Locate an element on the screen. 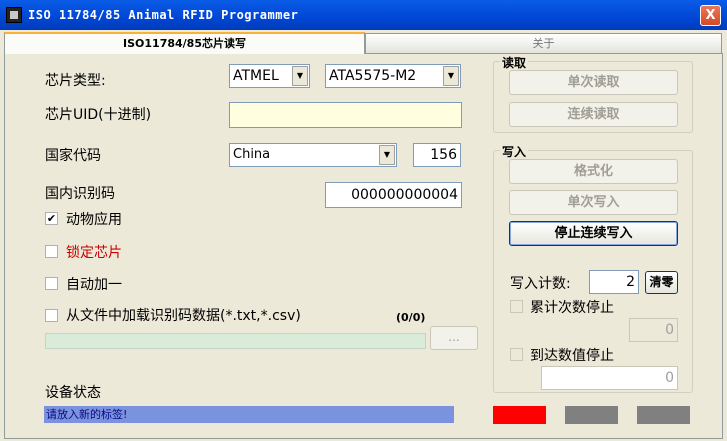 Image resolution: width=727 pixels, height=441 pixels. single-write-button: 单次写入 is located at coordinates (593, 202).